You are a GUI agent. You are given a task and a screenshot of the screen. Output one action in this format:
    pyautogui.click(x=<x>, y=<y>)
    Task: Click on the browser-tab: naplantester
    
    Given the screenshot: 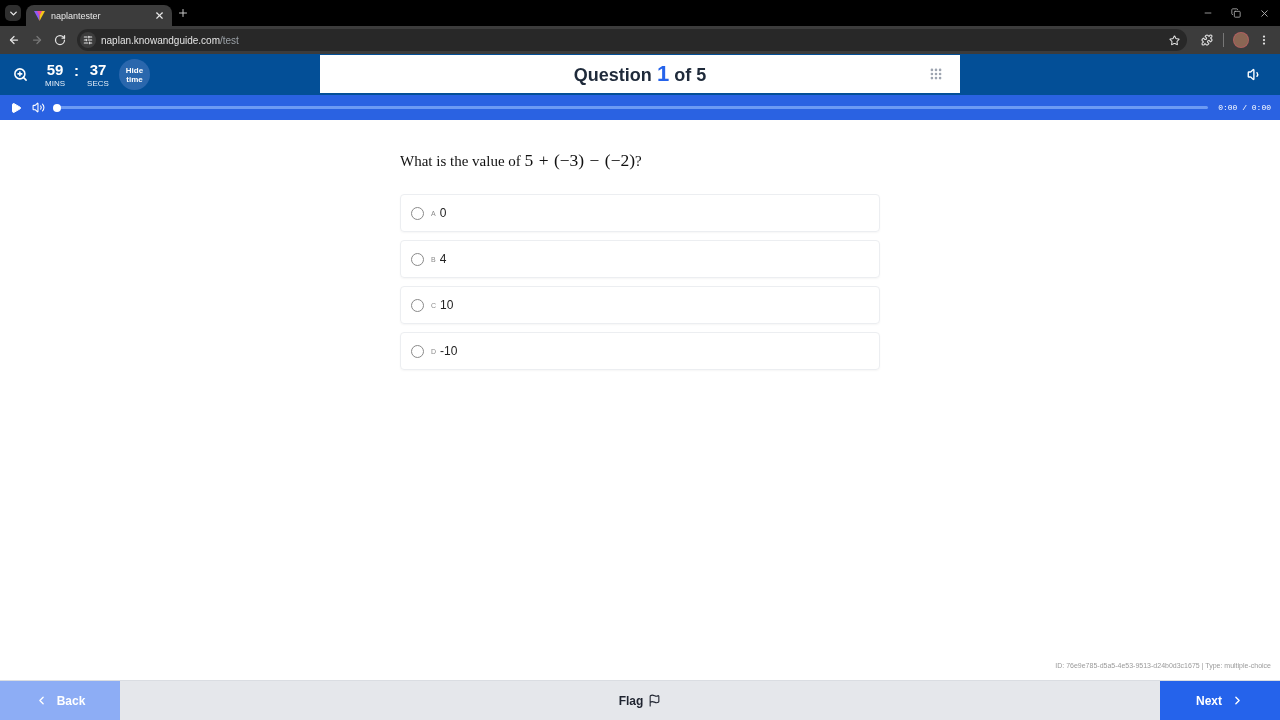 What is the action you would take?
    pyautogui.click(x=99, y=15)
    